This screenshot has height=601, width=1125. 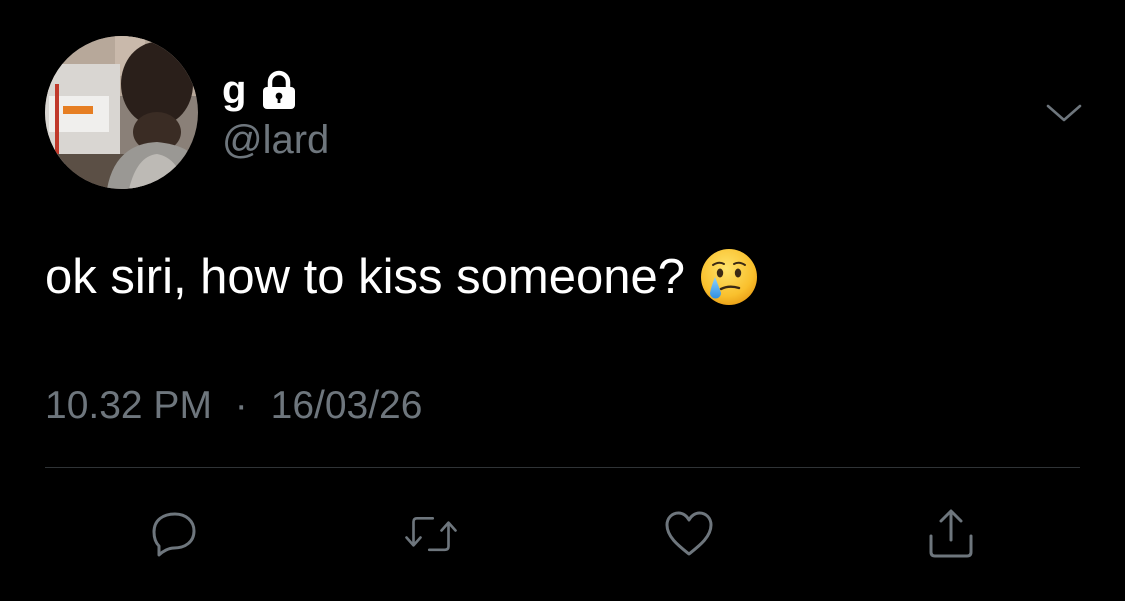 I want to click on handle: @lard, so click(x=275, y=140).